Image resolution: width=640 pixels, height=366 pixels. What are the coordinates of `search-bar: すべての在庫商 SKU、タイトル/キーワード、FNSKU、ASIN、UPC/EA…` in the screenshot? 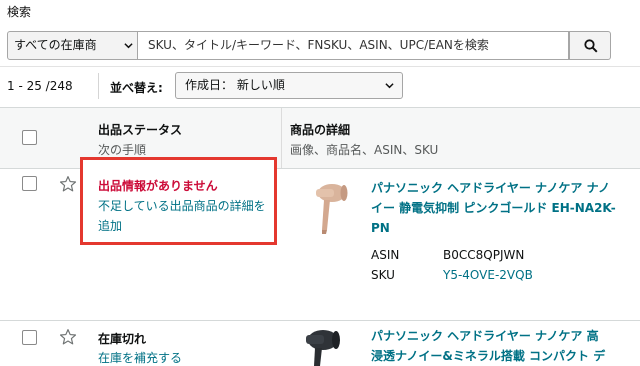 It's located at (309, 45).